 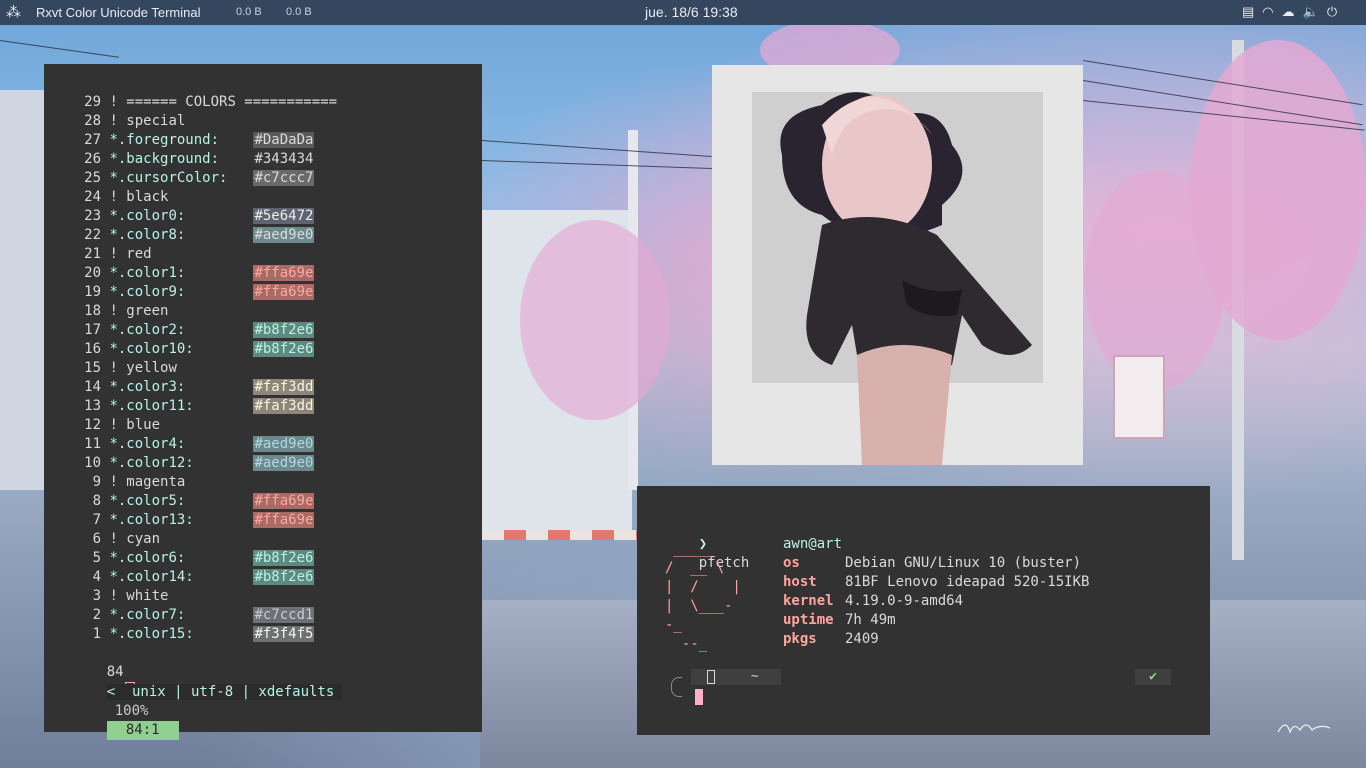 I want to click on comment-text: ! ====== COLORS ===========, so click(x=223, y=102).